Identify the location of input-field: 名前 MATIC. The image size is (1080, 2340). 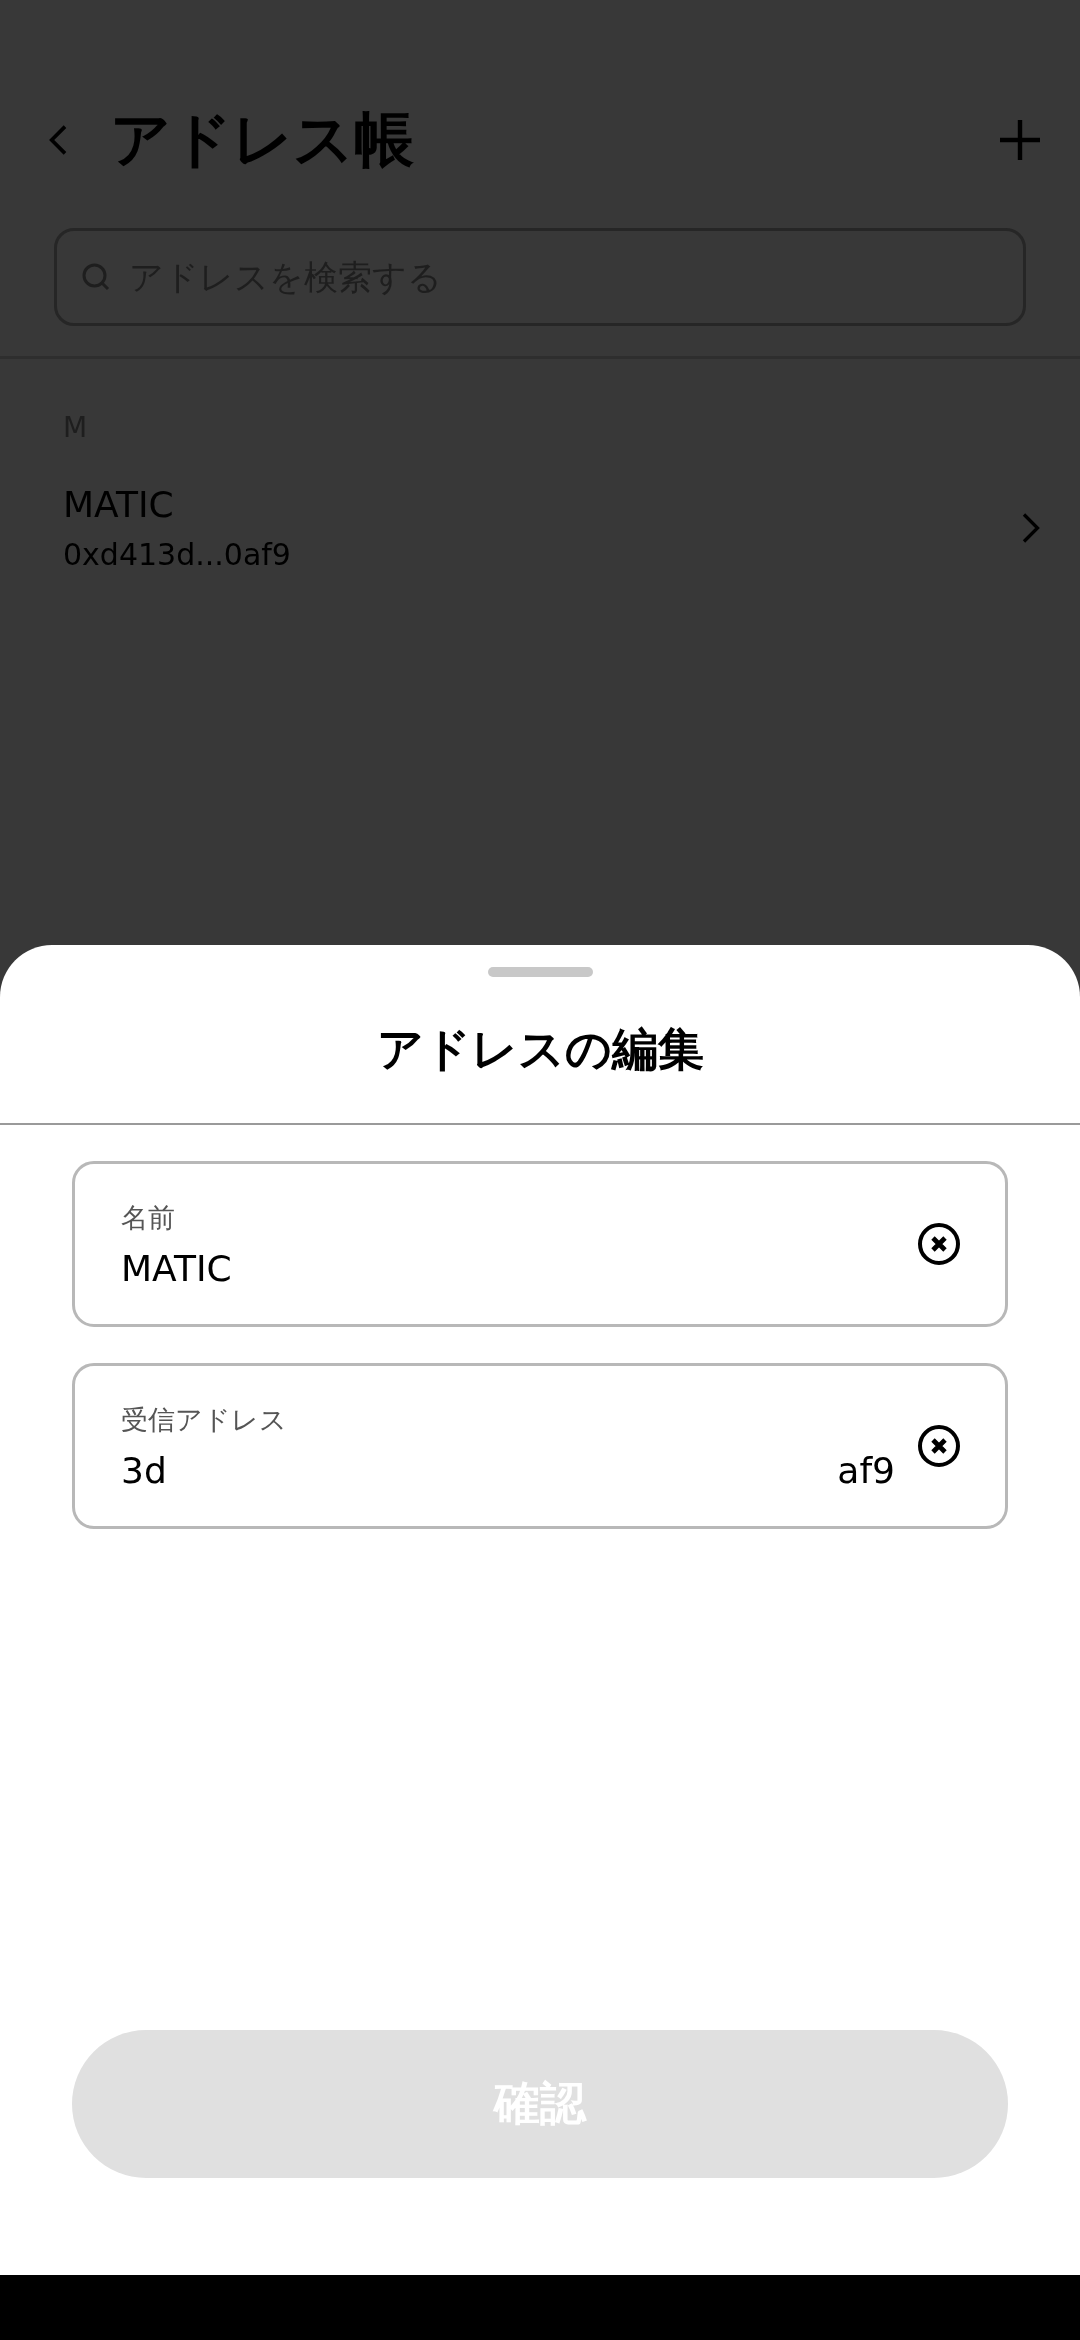
(540, 1244).